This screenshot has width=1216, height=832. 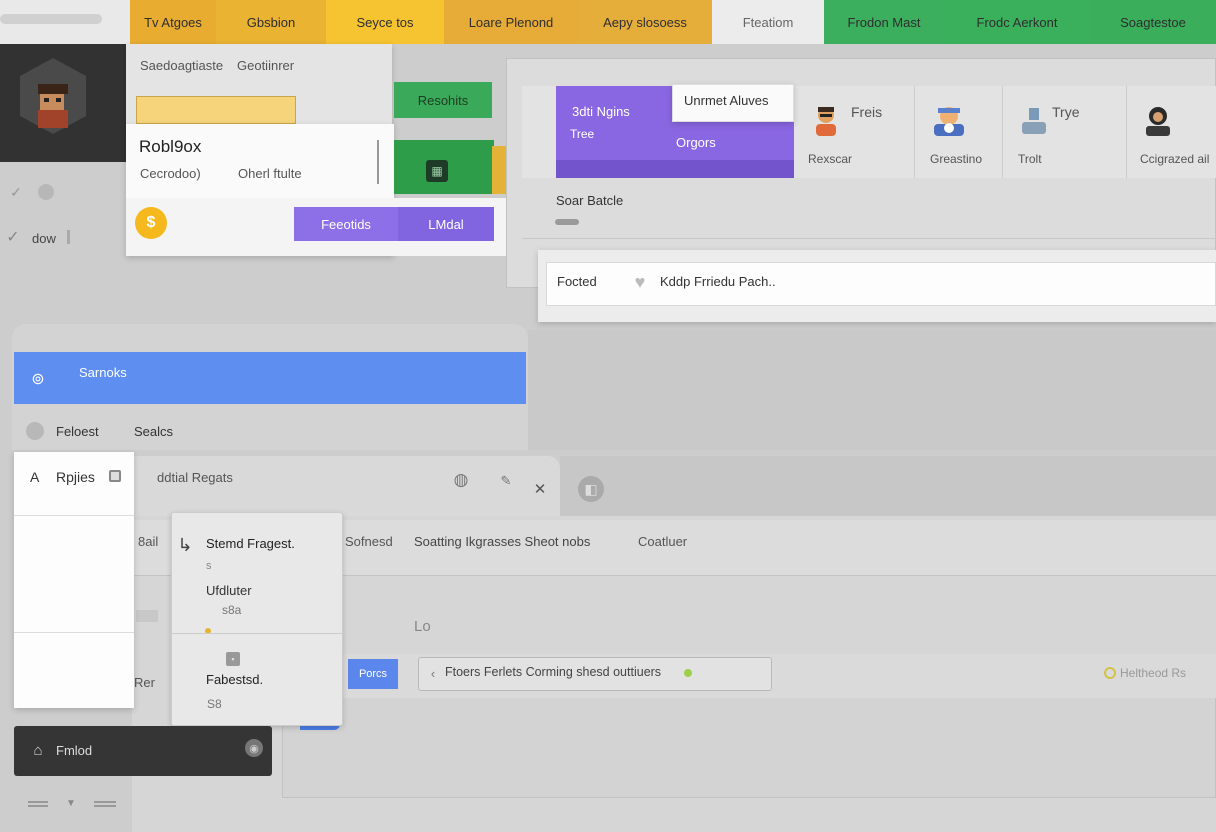 What do you see at coordinates (749, 748) in the screenshot?
I see `bottom-frame` at bounding box center [749, 748].